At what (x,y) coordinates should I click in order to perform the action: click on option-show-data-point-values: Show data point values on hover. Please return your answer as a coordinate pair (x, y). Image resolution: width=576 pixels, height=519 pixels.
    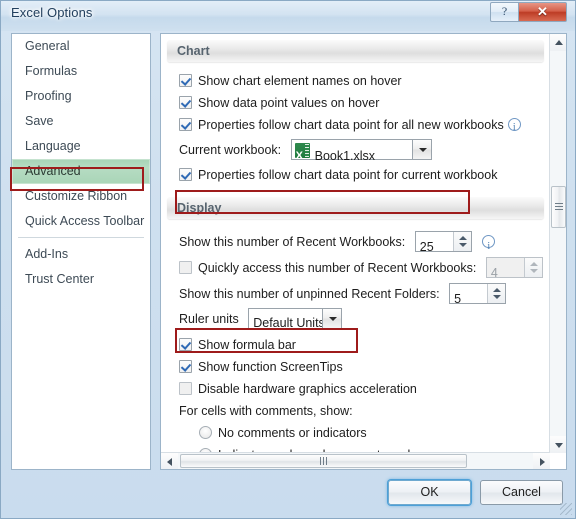
    Looking at the image, I should click on (364, 103).